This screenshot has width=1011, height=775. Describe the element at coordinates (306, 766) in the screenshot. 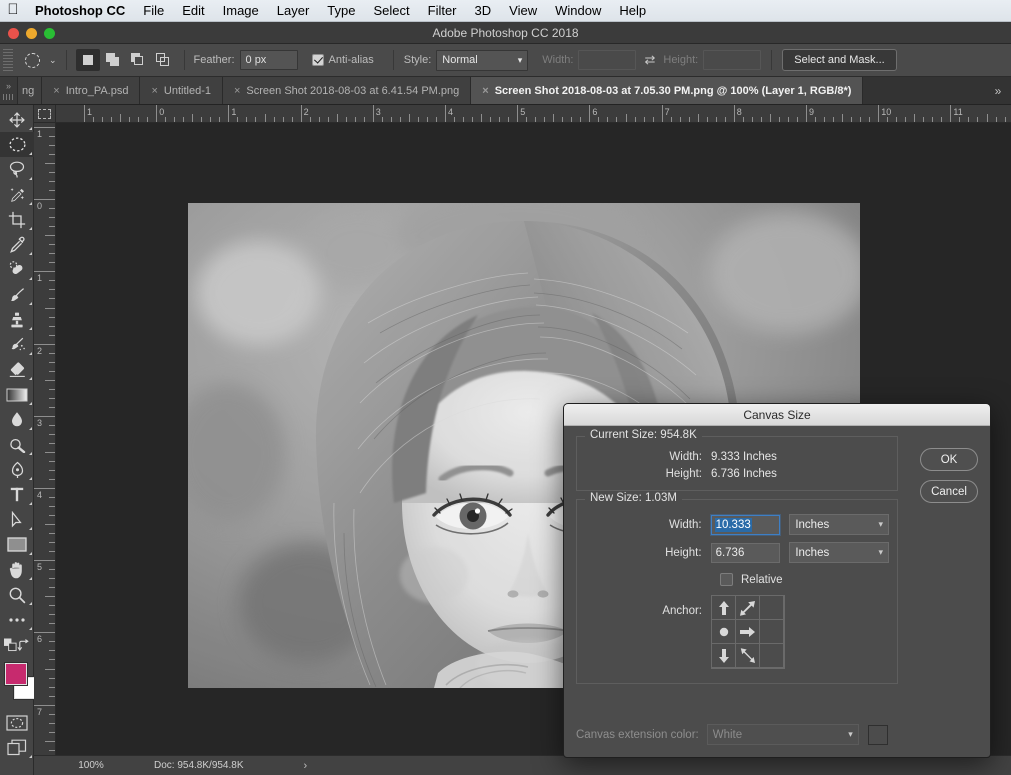

I see `status-expand-arrow-icon: ›` at that location.